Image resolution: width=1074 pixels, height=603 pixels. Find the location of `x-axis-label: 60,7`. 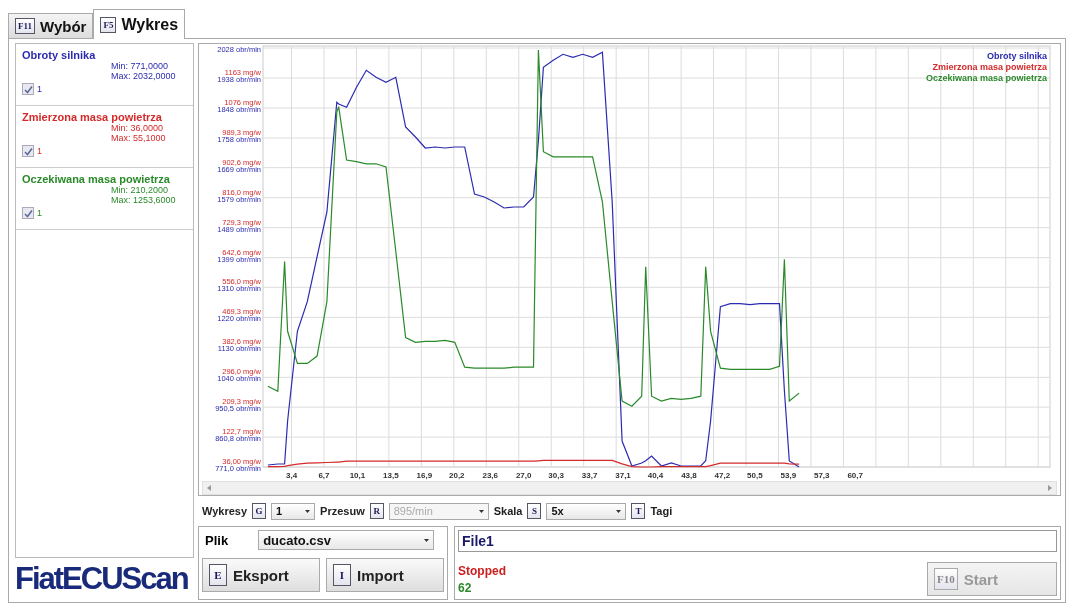

x-axis-label: 60,7 is located at coordinates (855, 475).